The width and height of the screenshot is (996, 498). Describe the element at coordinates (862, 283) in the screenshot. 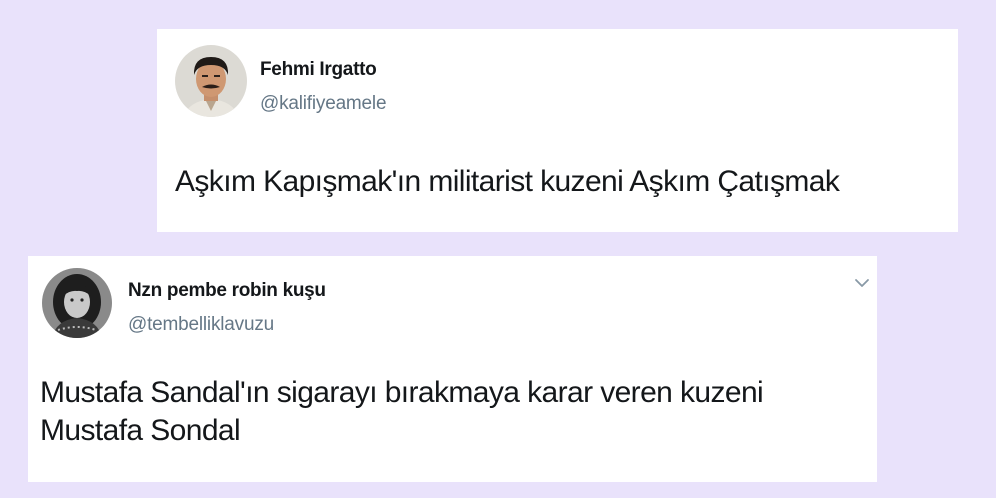

I see `chevron-down-icon` at that location.